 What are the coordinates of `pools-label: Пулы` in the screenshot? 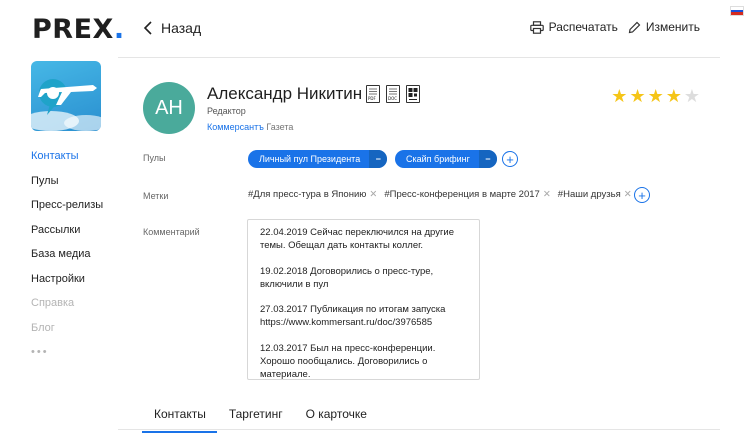 It's located at (154, 158).